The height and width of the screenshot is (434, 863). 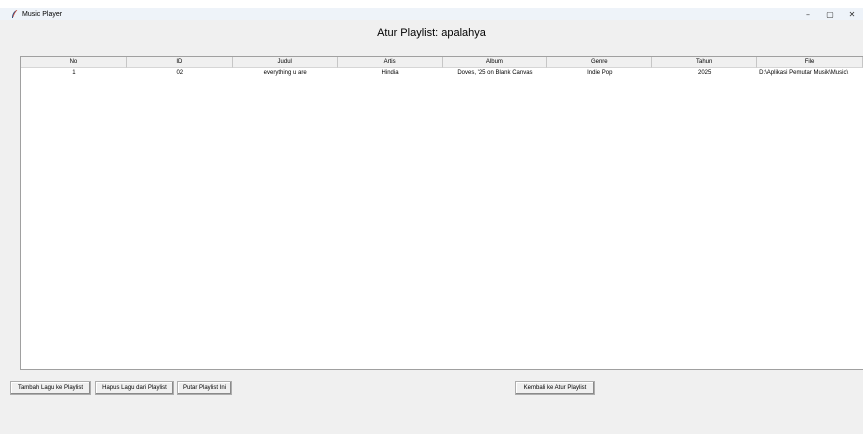 I want to click on column-header-file: File, so click(x=810, y=62).